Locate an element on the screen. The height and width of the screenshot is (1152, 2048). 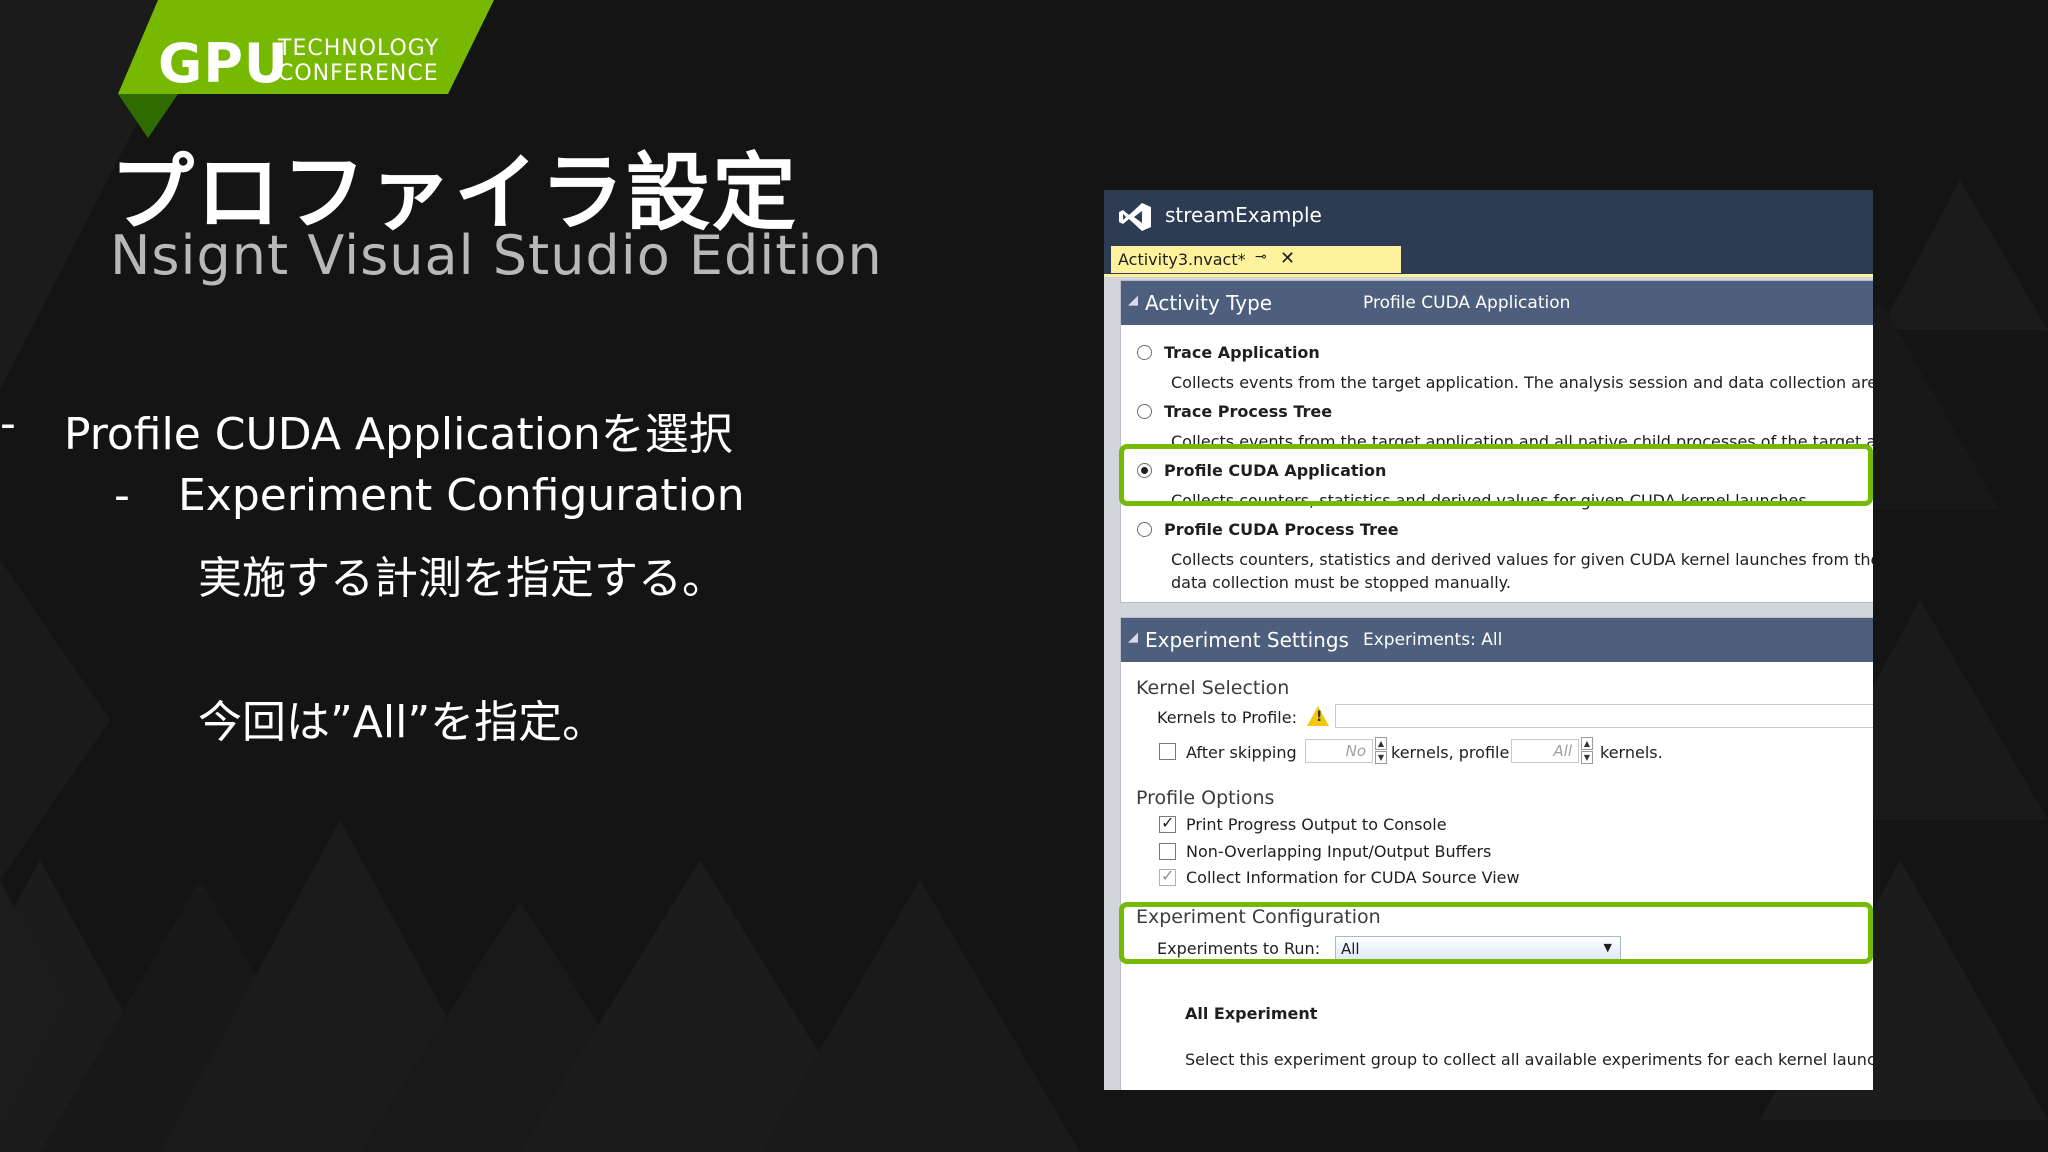
activity-type-header: ◢ Activity Type Profile CUDA Application is located at coordinates (1497, 303).